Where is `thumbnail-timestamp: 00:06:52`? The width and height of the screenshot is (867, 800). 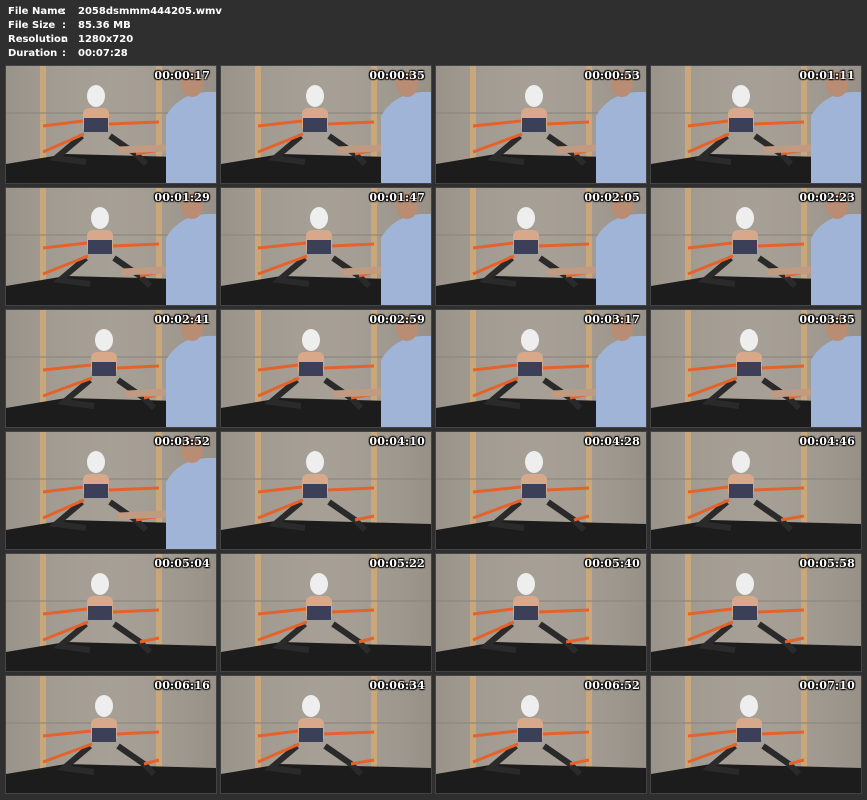
thumbnail-timestamp: 00:06:52 is located at coordinates (612, 685).